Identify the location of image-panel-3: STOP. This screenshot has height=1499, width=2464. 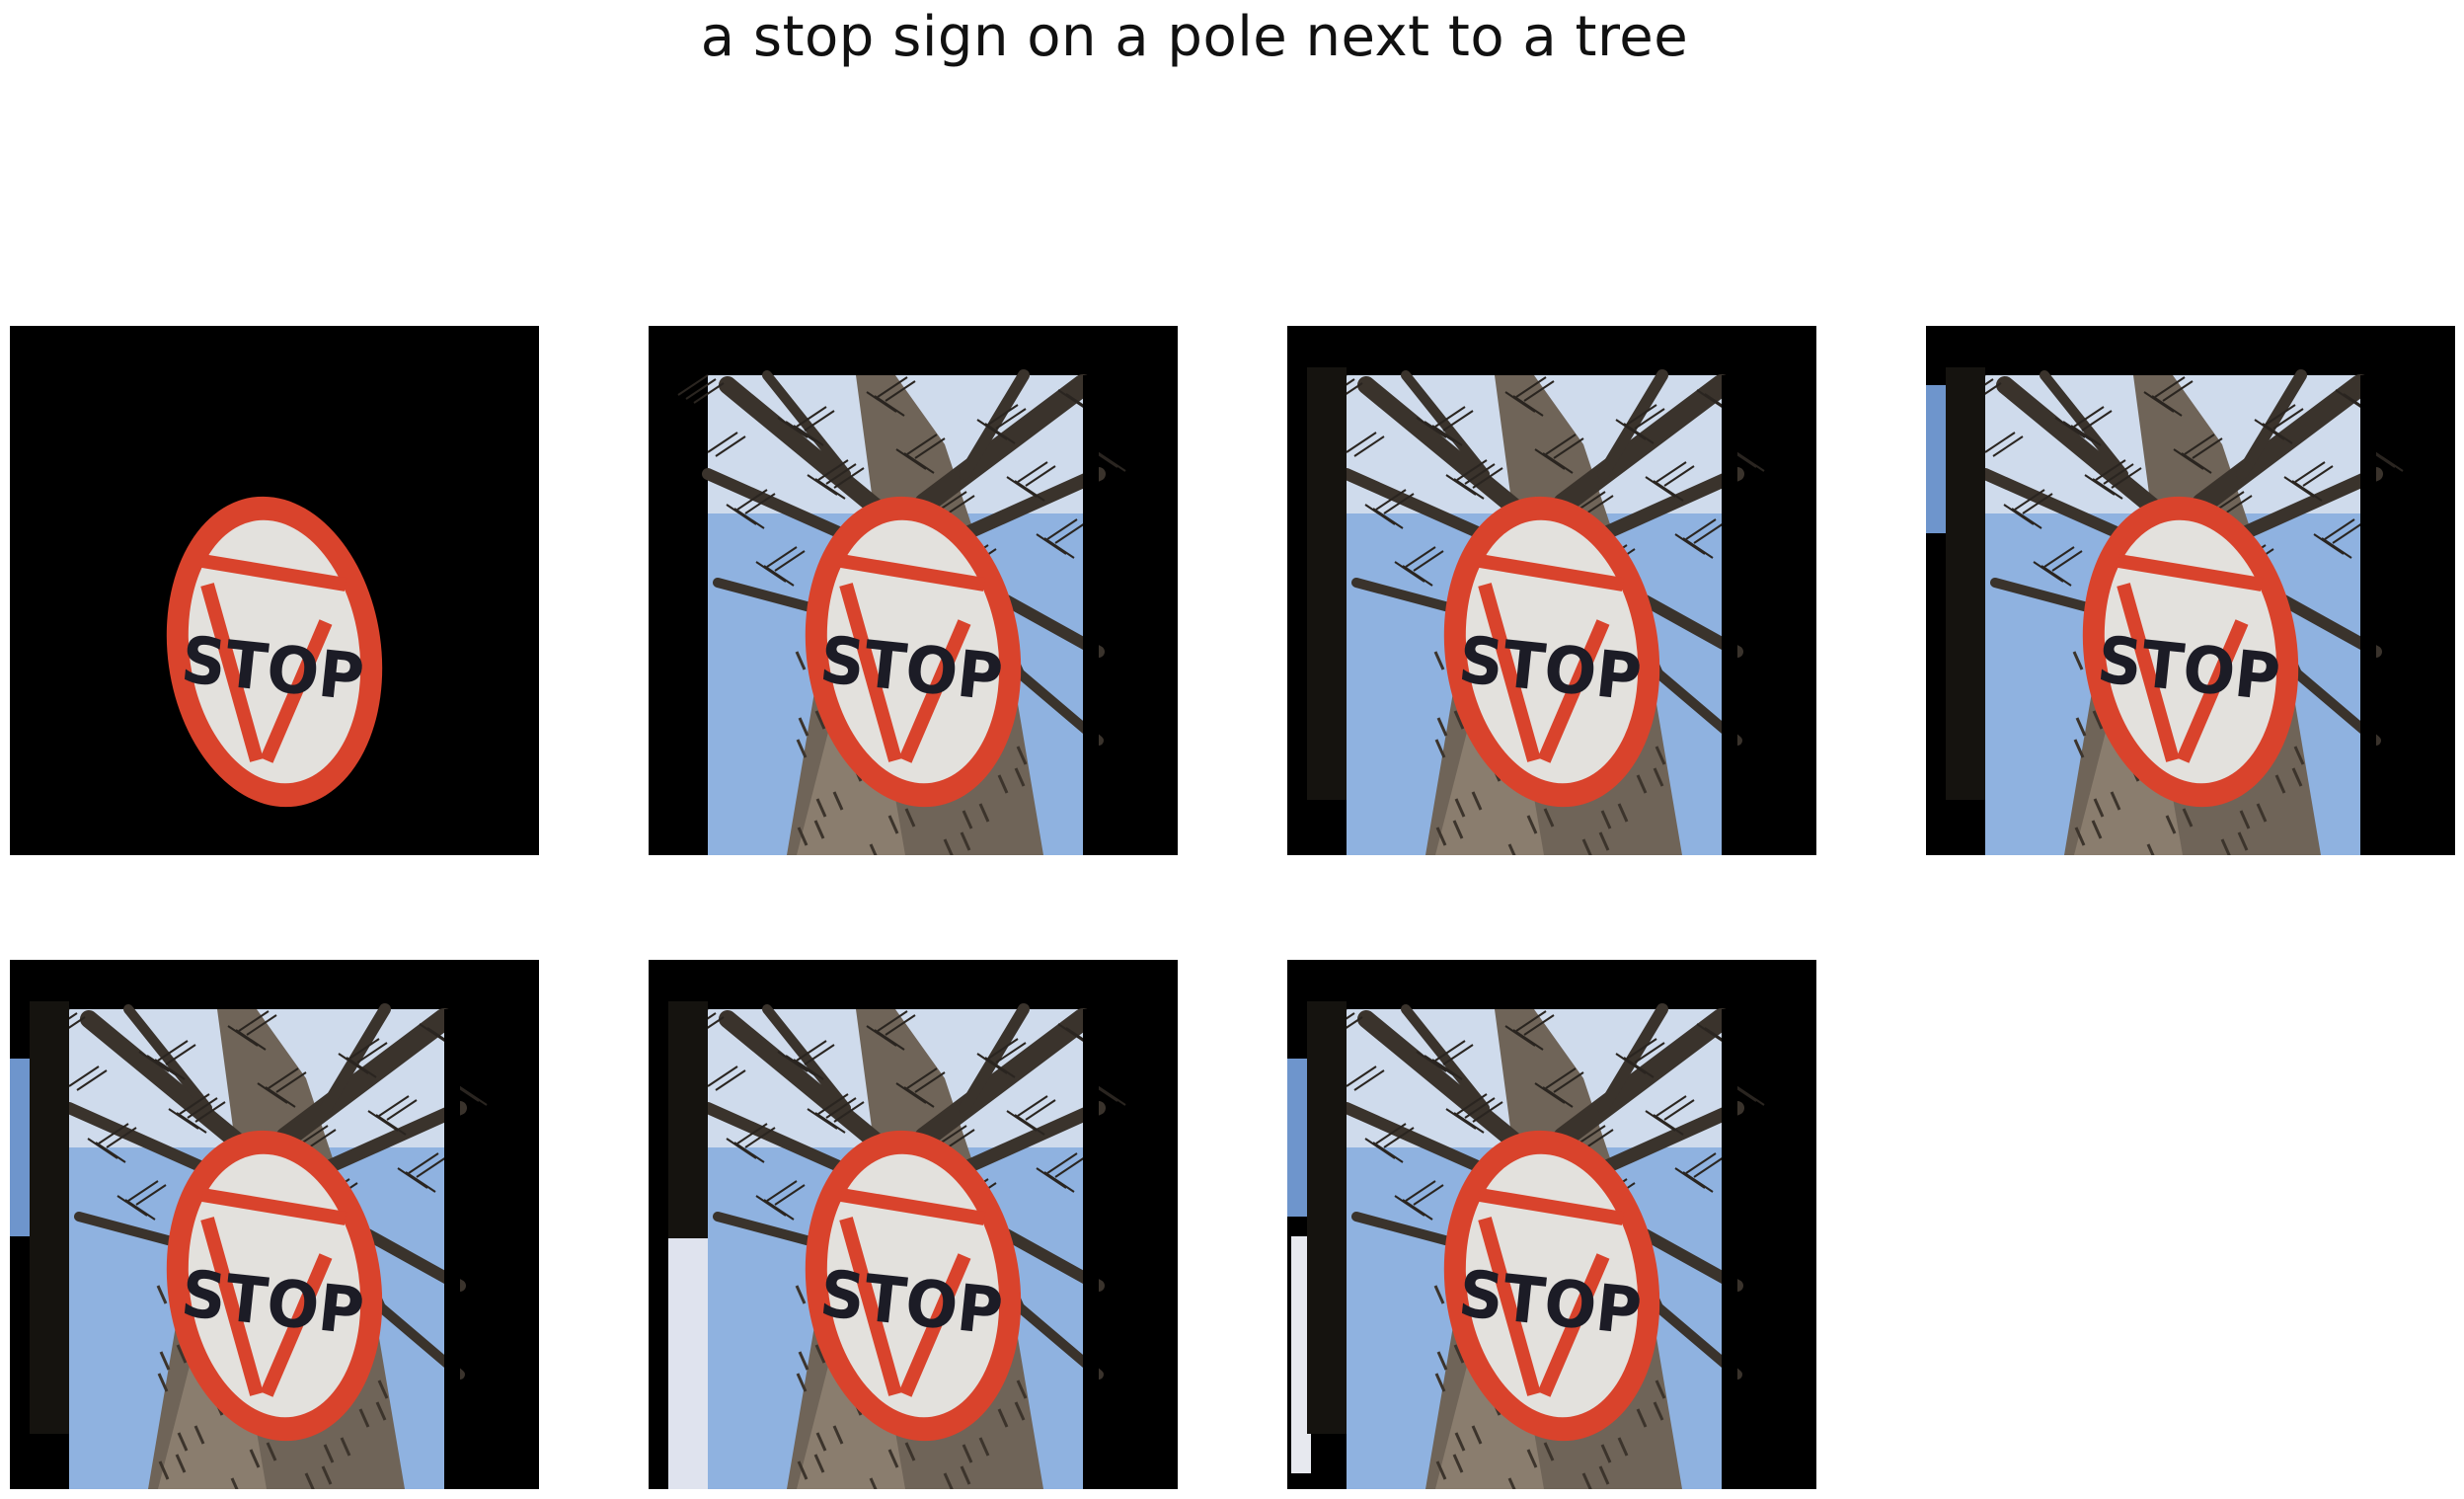
(1551, 590).